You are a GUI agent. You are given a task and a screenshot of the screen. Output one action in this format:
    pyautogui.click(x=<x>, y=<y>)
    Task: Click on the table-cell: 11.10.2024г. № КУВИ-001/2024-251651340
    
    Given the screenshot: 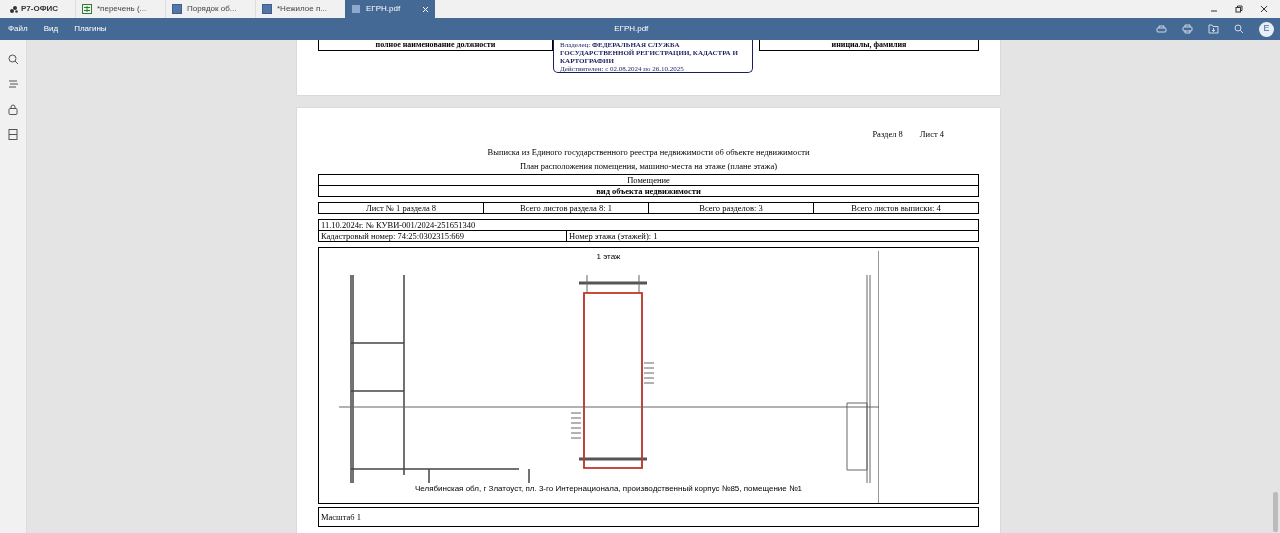 What is the action you would take?
    pyautogui.click(x=648, y=225)
    